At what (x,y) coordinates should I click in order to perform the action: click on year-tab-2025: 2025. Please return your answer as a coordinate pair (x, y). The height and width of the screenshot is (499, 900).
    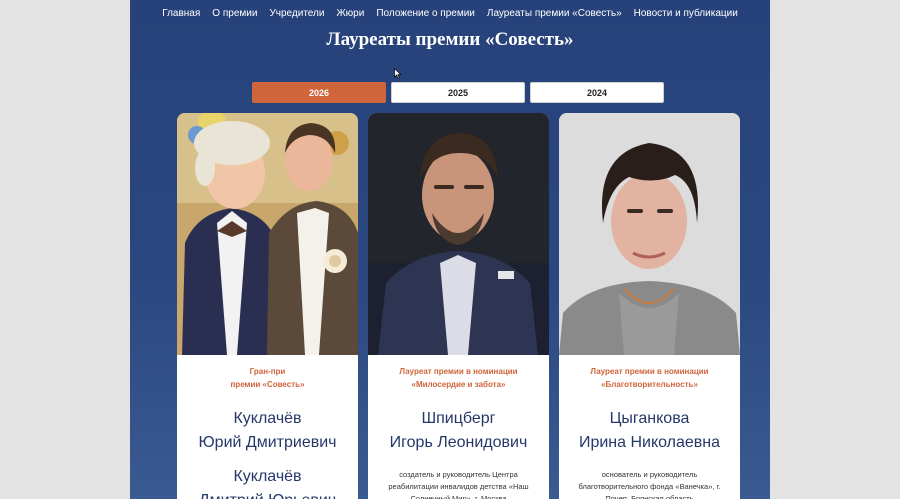
    Looking at the image, I should click on (458, 92).